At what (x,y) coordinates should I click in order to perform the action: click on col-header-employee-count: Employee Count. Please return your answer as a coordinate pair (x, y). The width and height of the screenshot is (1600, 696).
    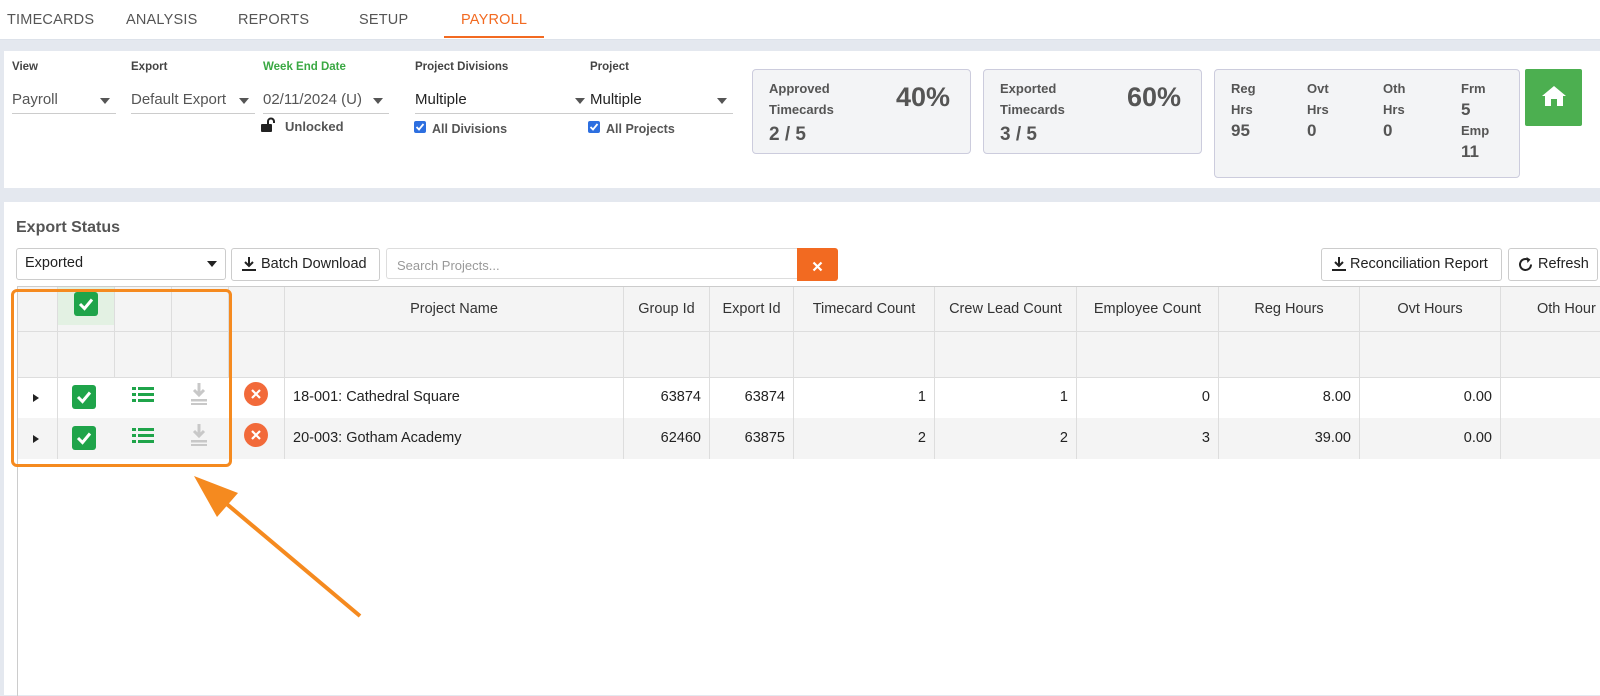
    Looking at the image, I should click on (1147, 309).